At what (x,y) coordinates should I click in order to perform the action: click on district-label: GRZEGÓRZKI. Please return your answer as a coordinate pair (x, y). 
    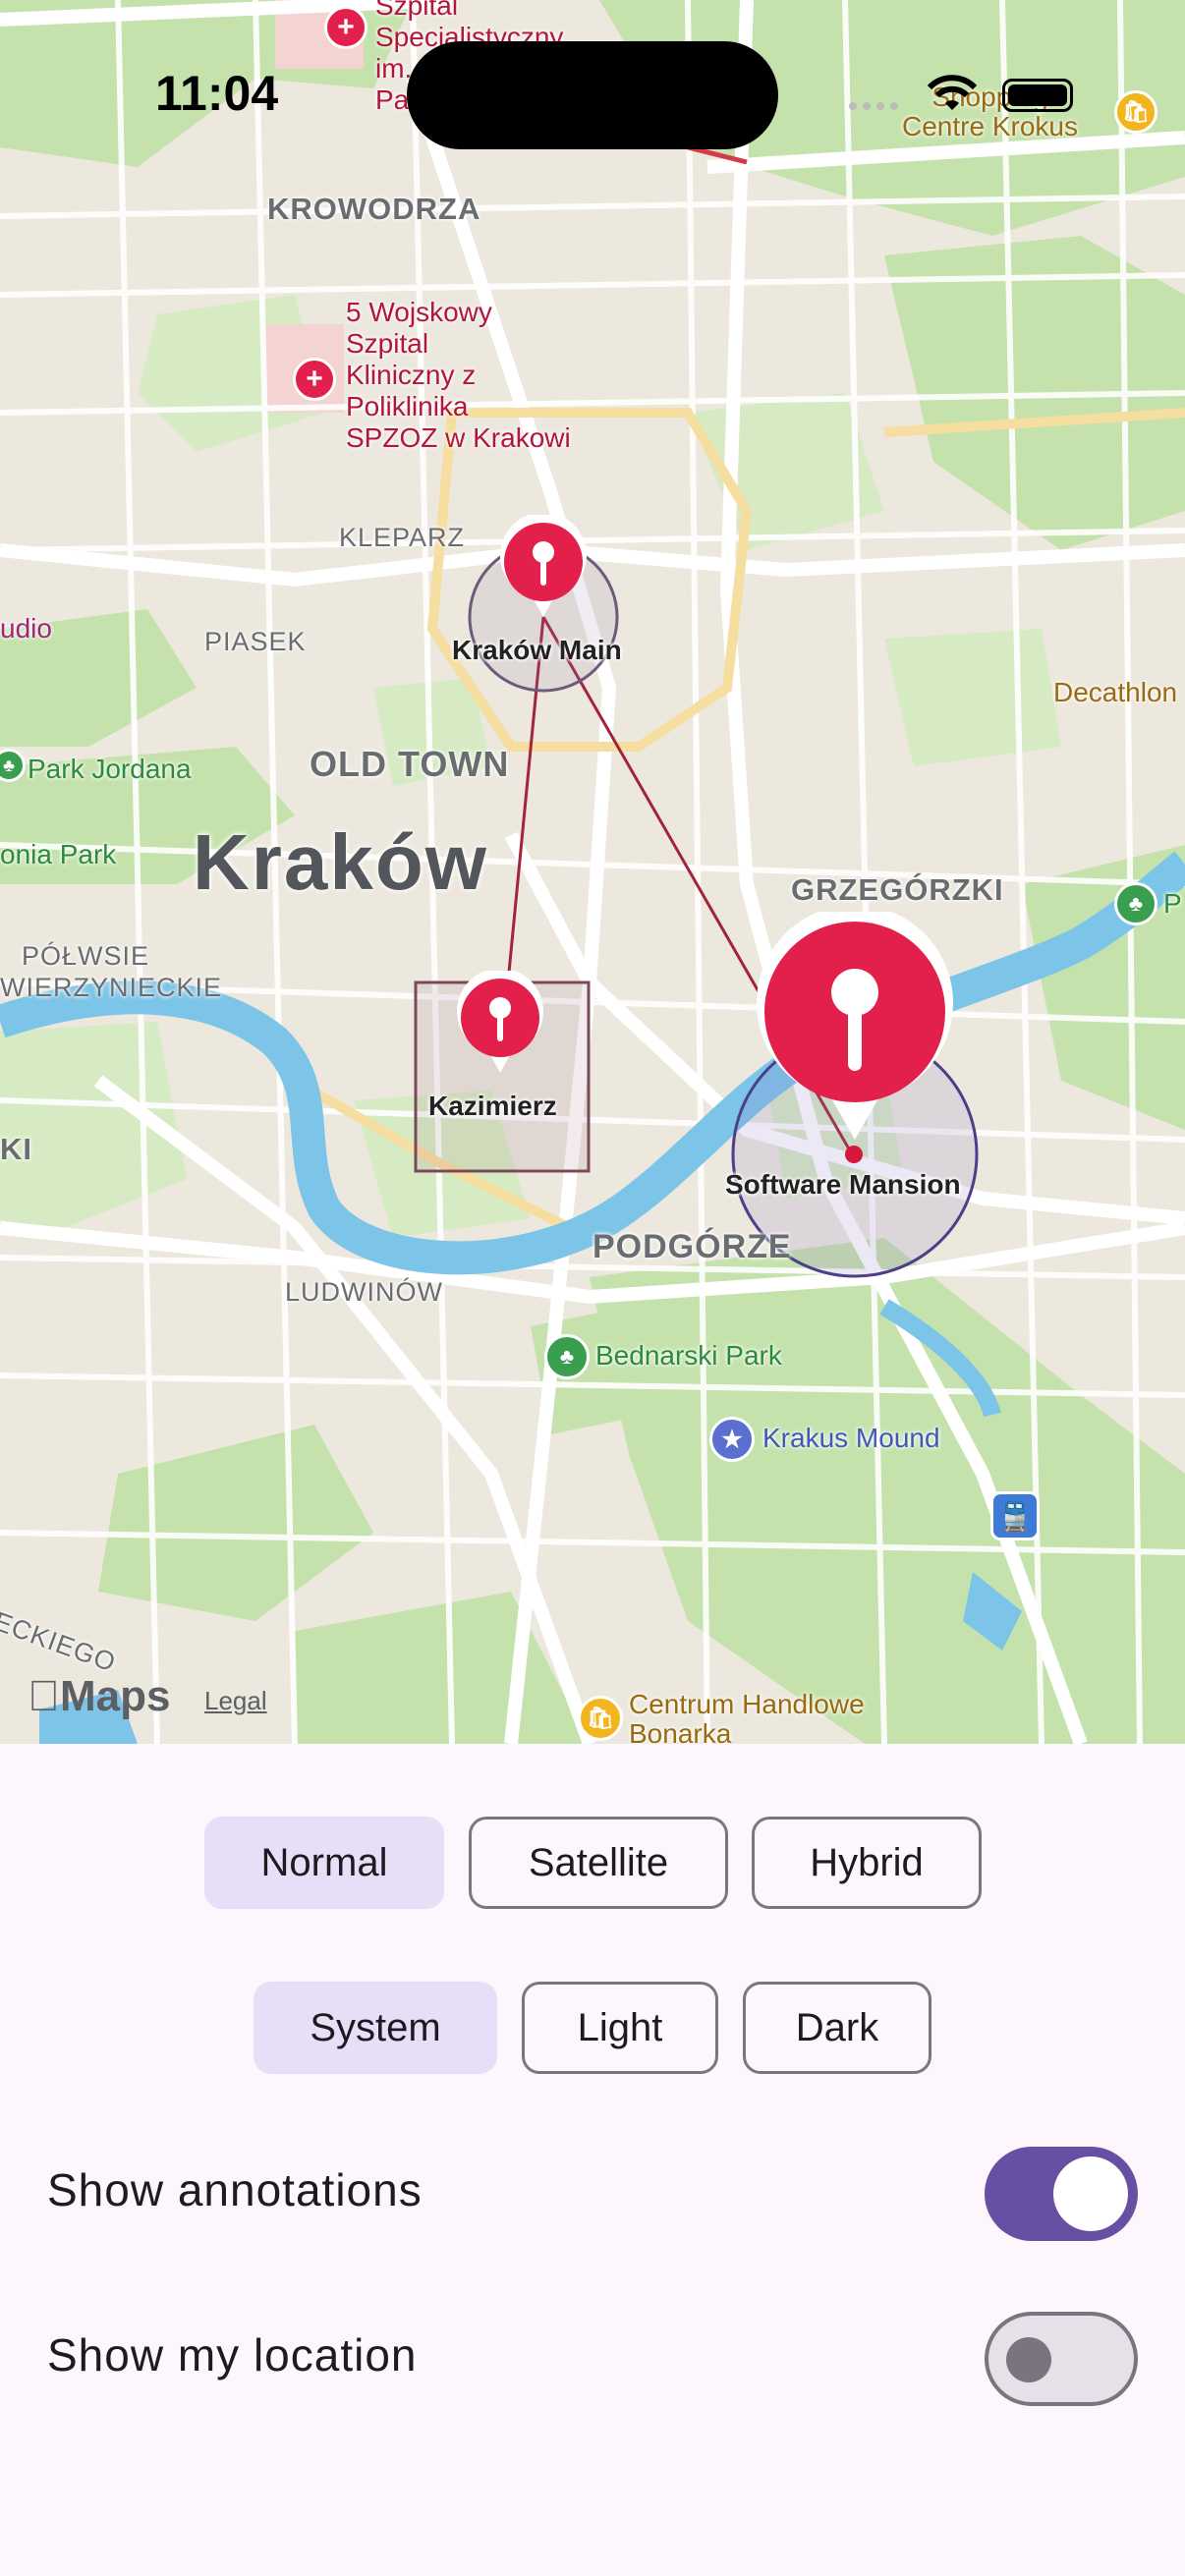
    Looking at the image, I should click on (898, 889).